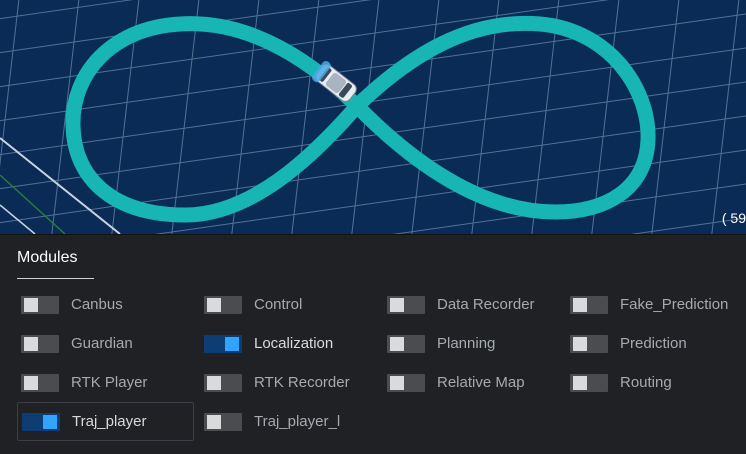 The image size is (746, 454). I want to click on module-prediction: Prediction, so click(653, 343).